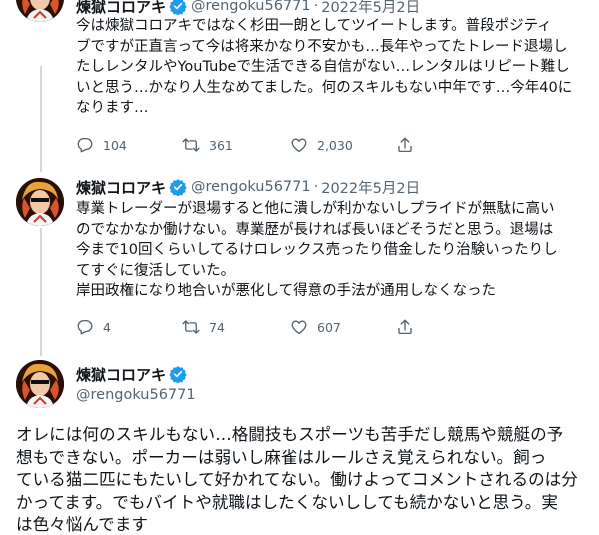 This screenshot has width=599, height=535. Describe the element at coordinates (236, 145) in the screenshot. I see `retweet-button: 361` at that location.